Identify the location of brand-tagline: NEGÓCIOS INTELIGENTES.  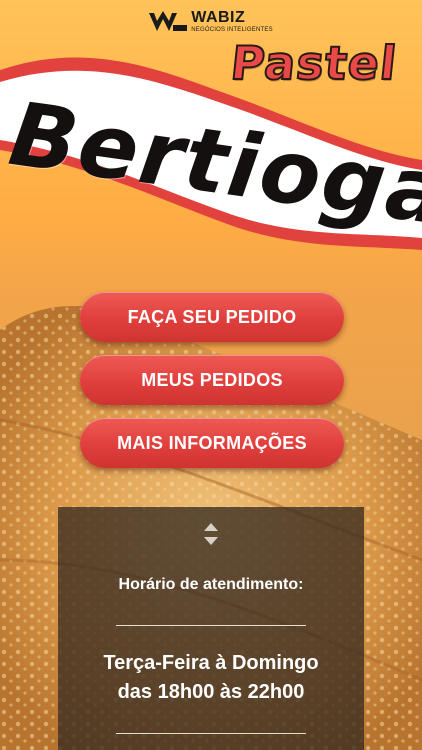
(232, 30).